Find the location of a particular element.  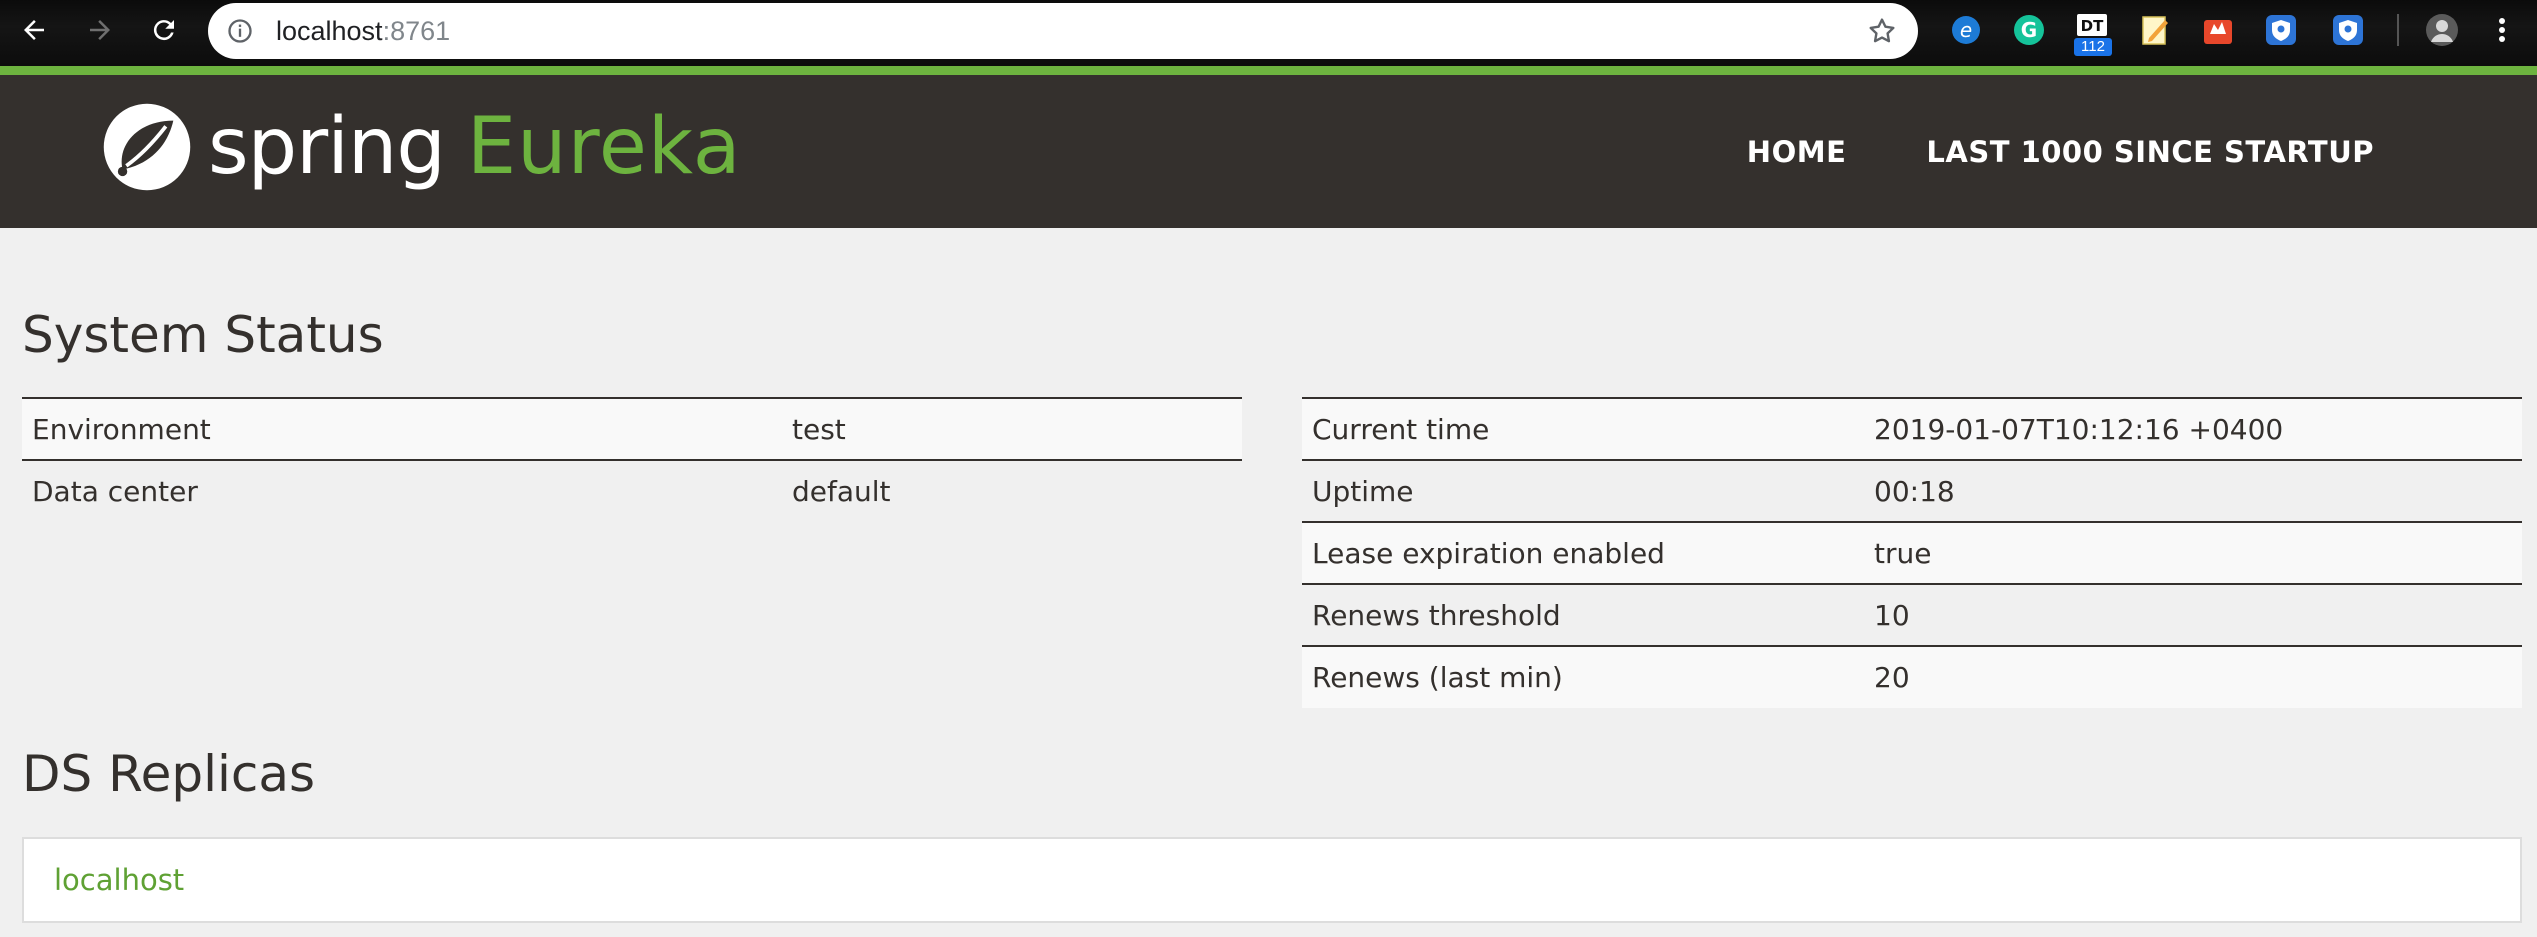

row-value: 00:18 is located at coordinates (2193, 490).